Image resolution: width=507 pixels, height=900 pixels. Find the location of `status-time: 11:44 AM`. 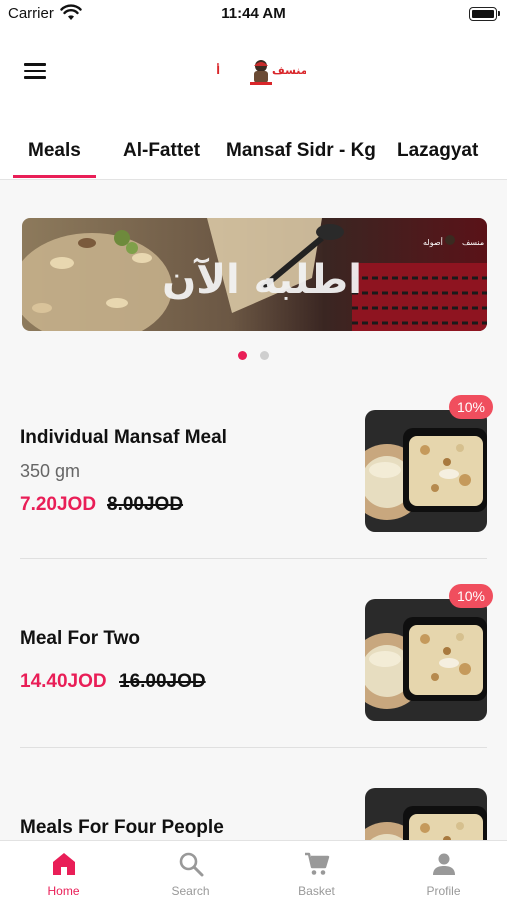

status-time: 11:44 AM is located at coordinates (253, 13).